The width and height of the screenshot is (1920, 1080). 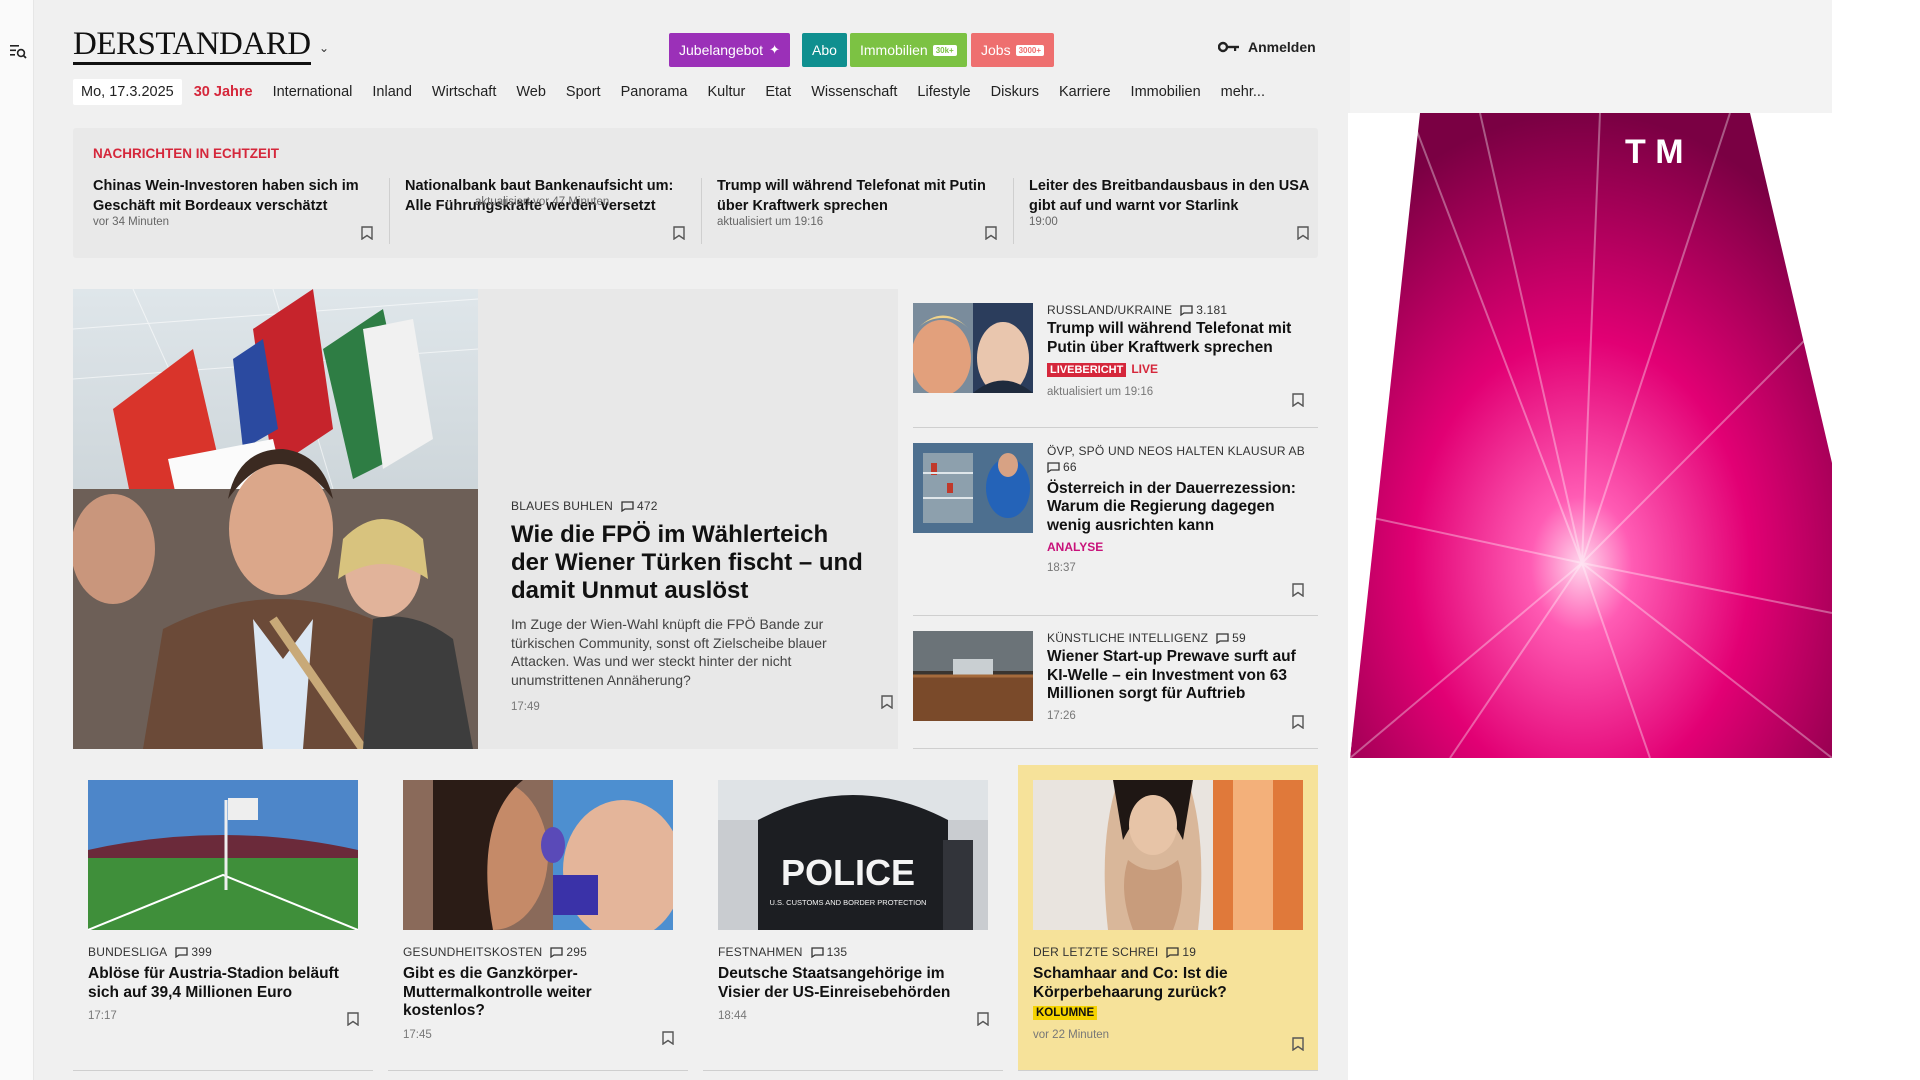 I want to click on current-date: Mo, 17.3.2025, so click(x=127, y=92).